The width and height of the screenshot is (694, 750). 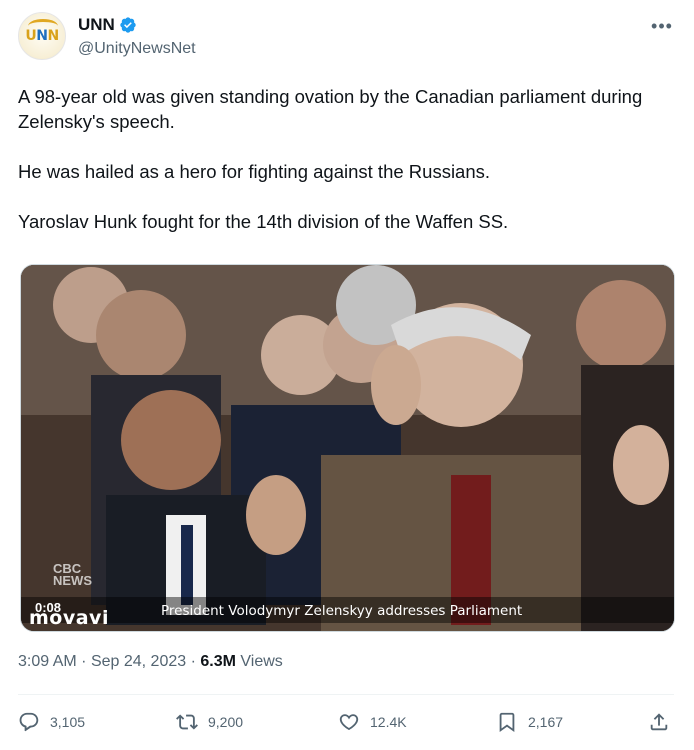 What do you see at coordinates (69, 618) in the screenshot?
I see `movavi-watermark: movavi` at bounding box center [69, 618].